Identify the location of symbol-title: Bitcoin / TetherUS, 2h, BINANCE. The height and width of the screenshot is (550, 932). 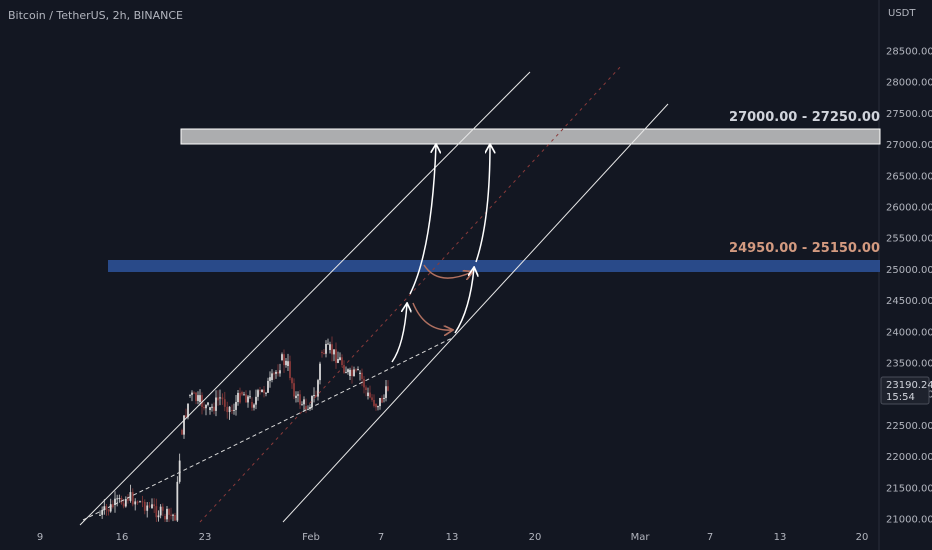
(95, 15).